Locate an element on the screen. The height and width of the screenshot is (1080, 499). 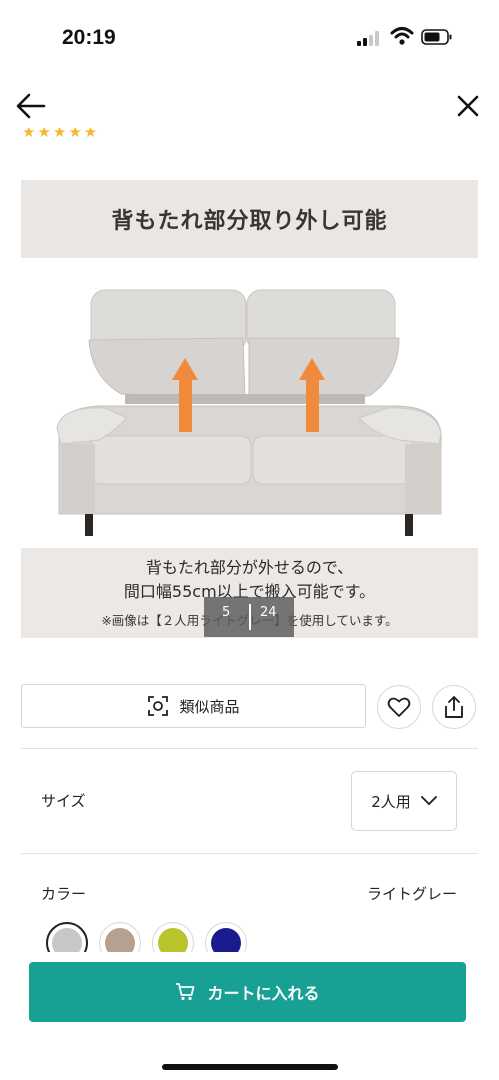
heart-icon is located at coordinates (399, 707).